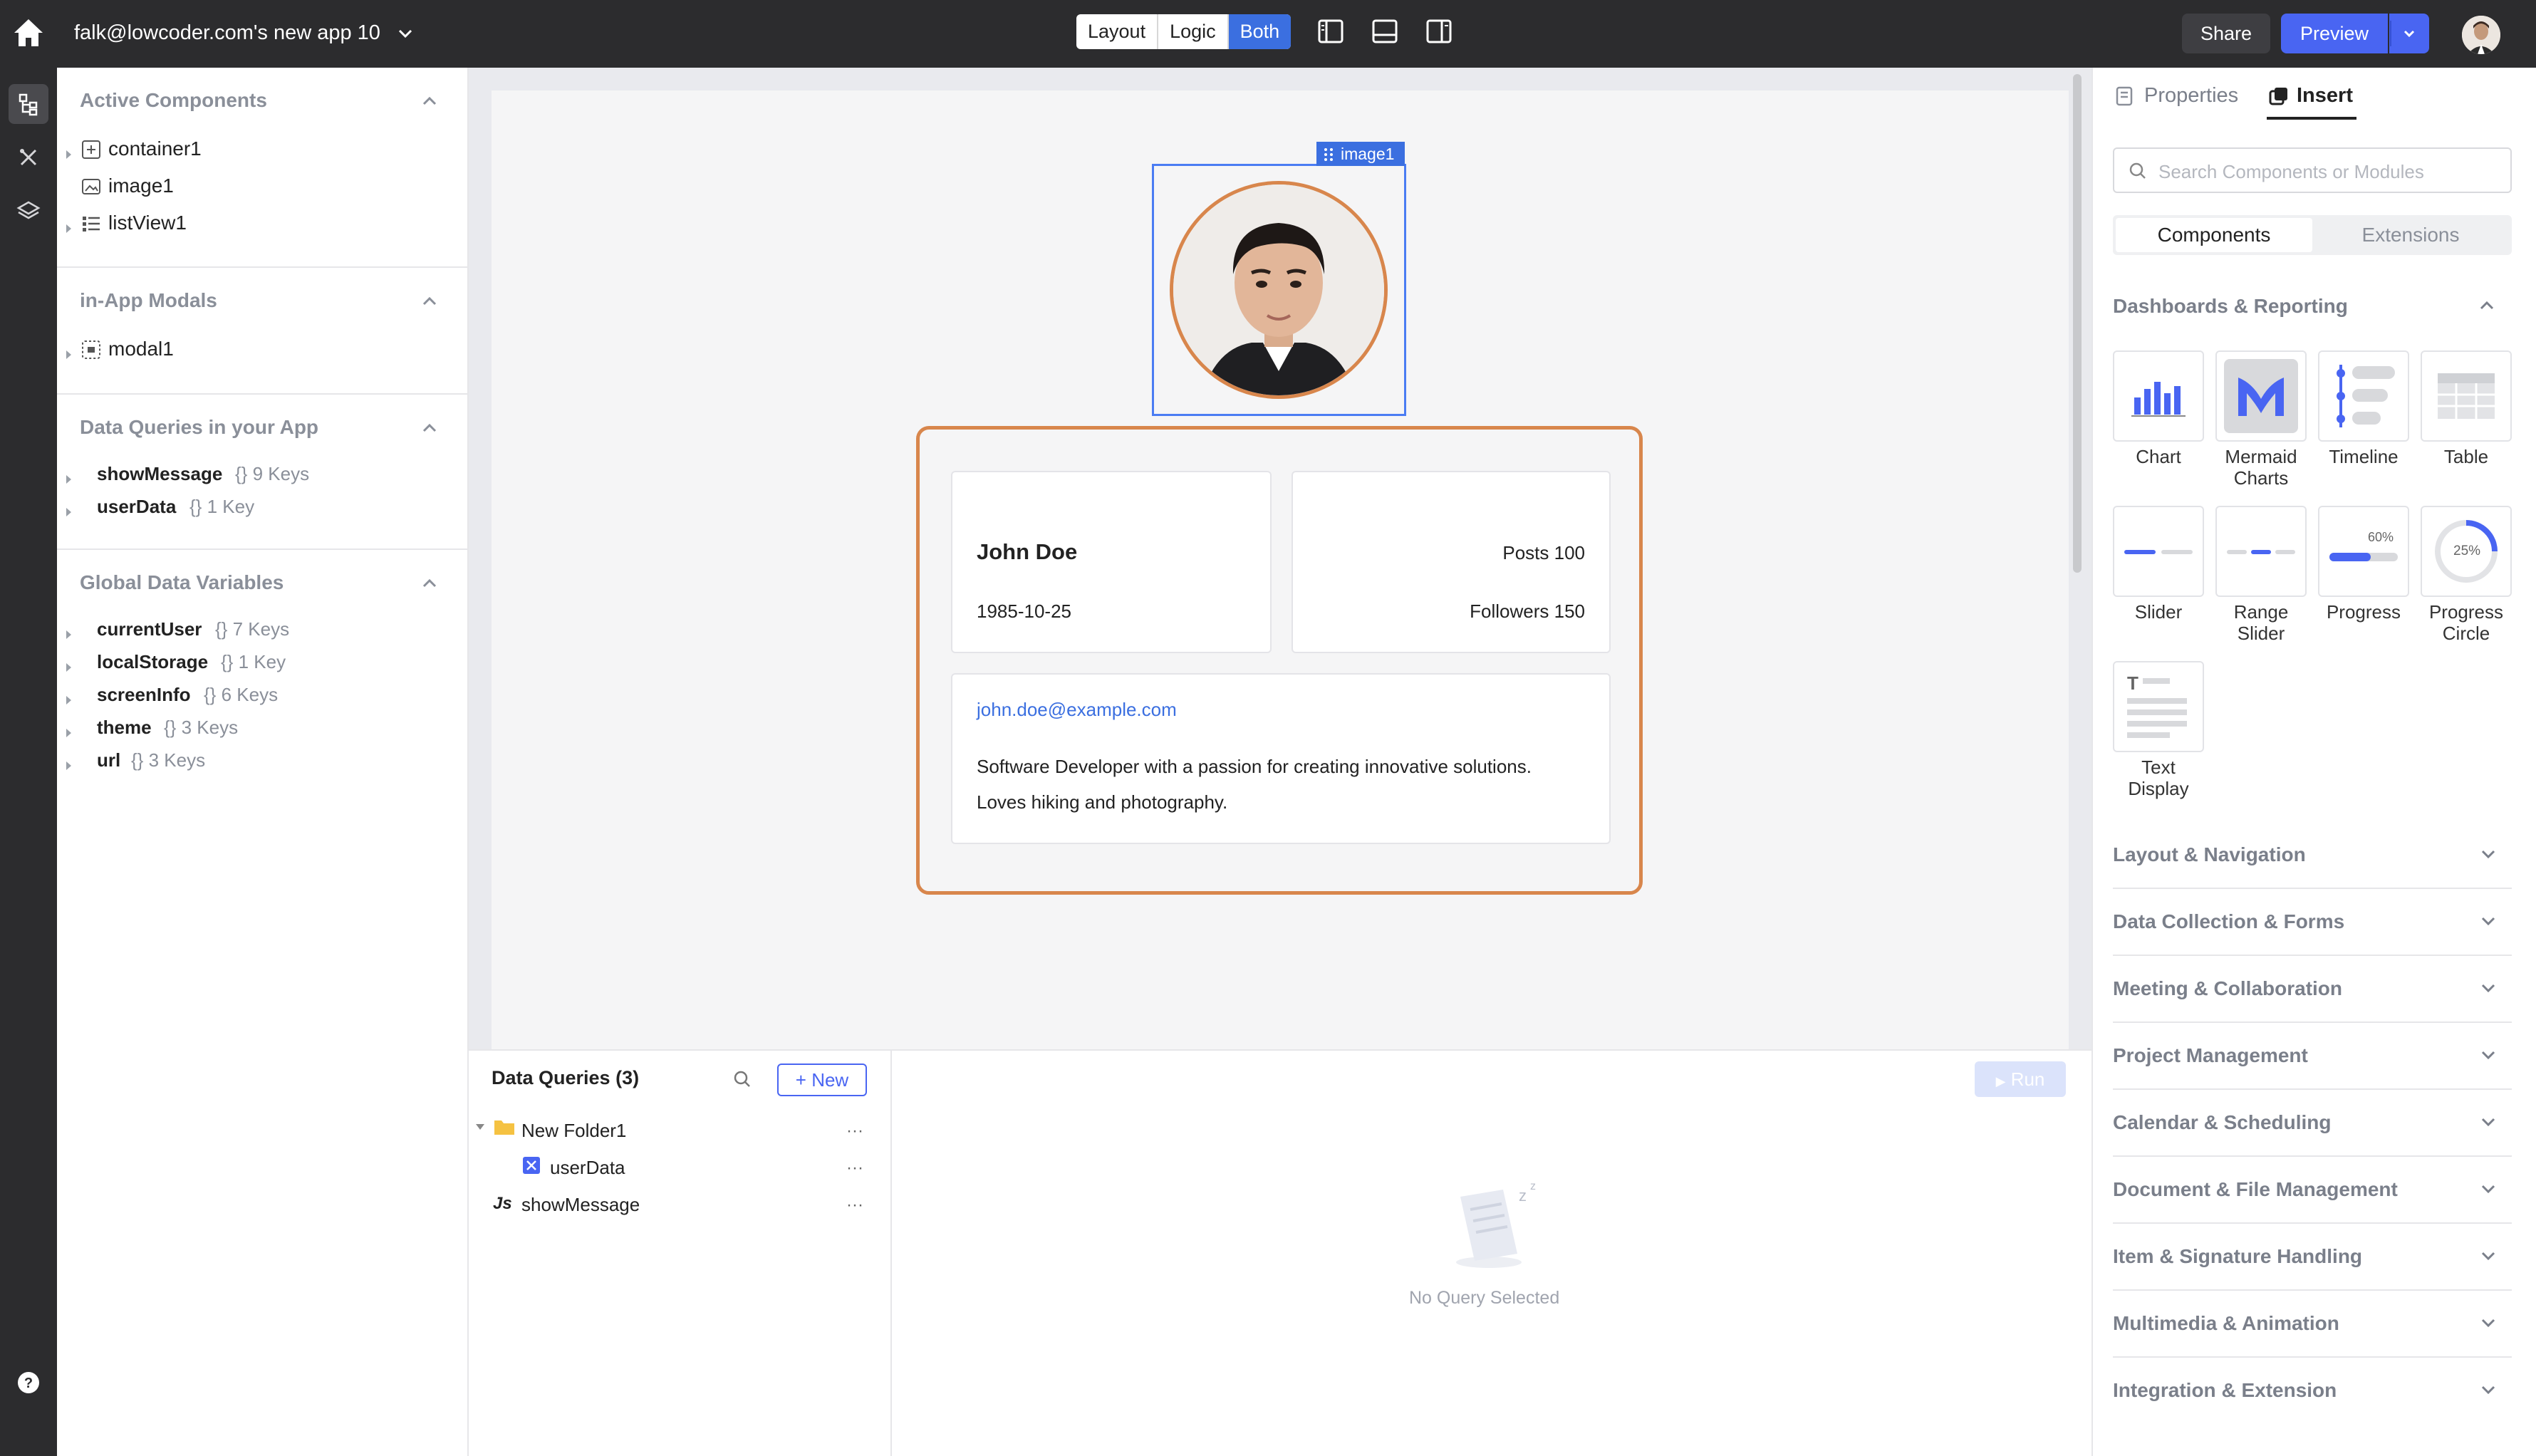 This screenshot has width=2536, height=1456. Describe the element at coordinates (1533, 1186) in the screenshot. I see `svg-text: z` at that location.